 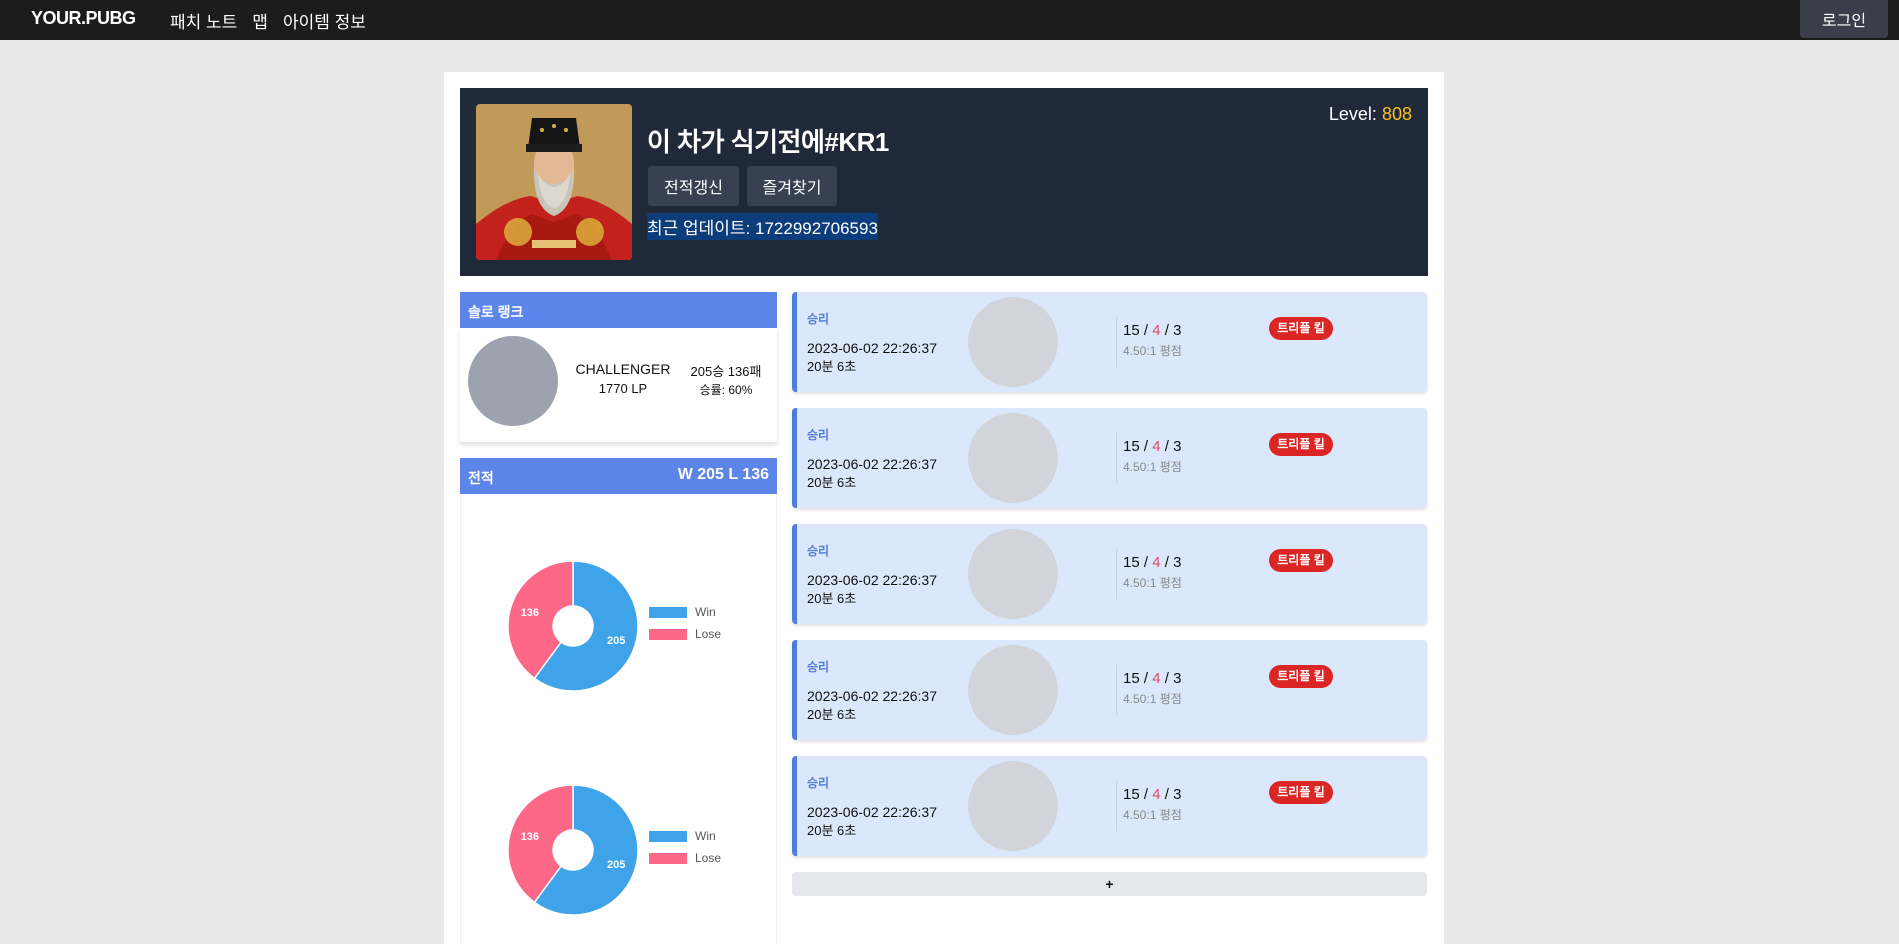 What do you see at coordinates (513, 381) in the screenshot?
I see `tier-emblem-icon` at bounding box center [513, 381].